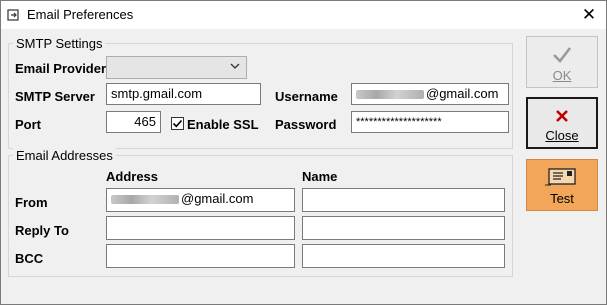 This screenshot has width=607, height=305. I want to click on title-bar: Email Preferences ✕, so click(303, 15).